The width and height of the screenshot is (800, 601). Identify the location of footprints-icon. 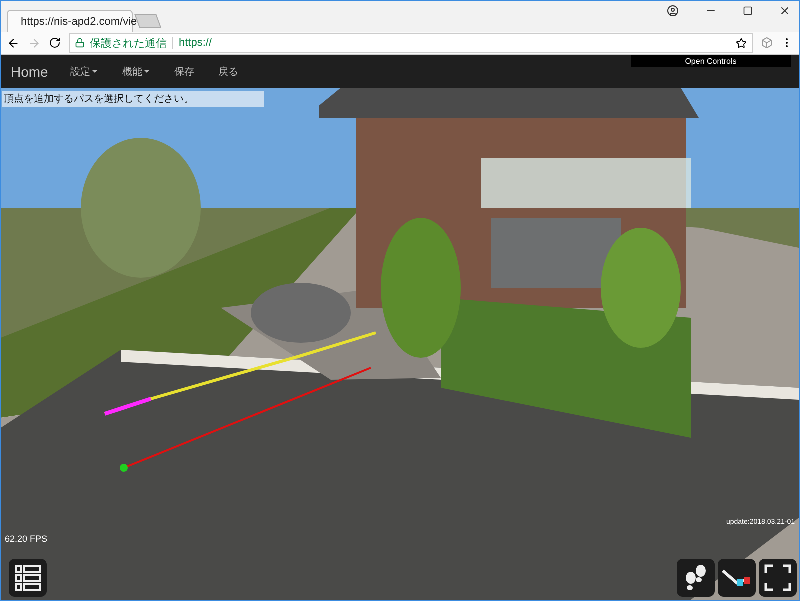
(696, 578).